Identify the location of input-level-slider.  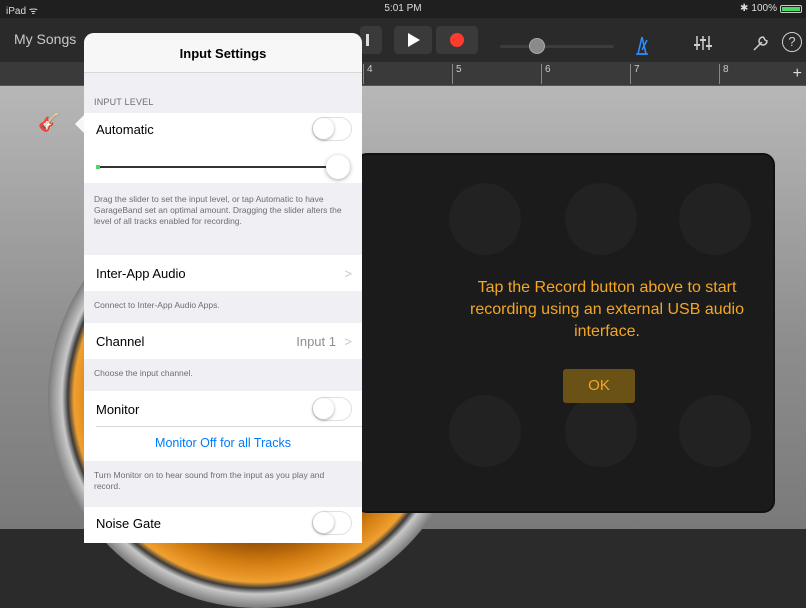
(338, 167).